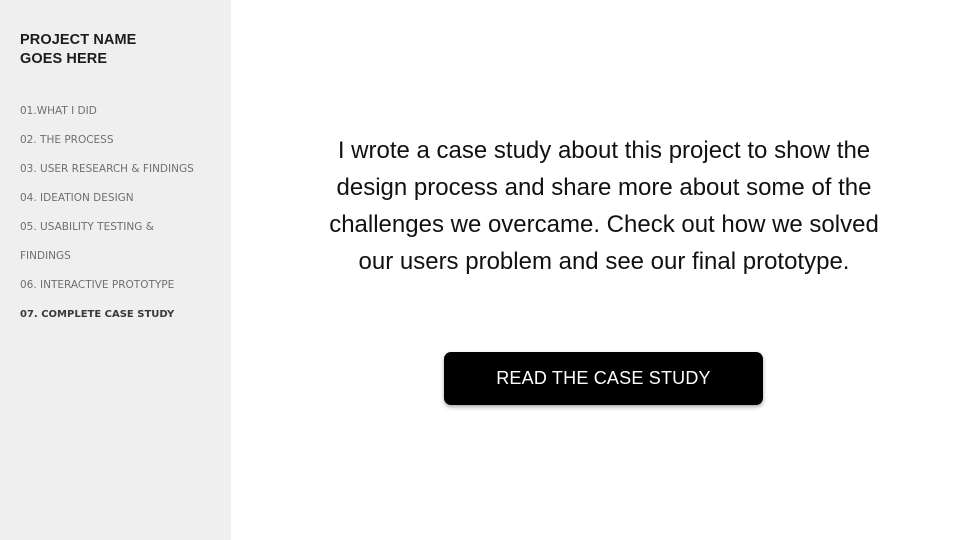 Image resolution: width=960 pixels, height=540 pixels. What do you see at coordinates (125, 227) in the screenshot?
I see `sidebar-item-usability-testing: 05. USABILITY TESTING &` at bounding box center [125, 227].